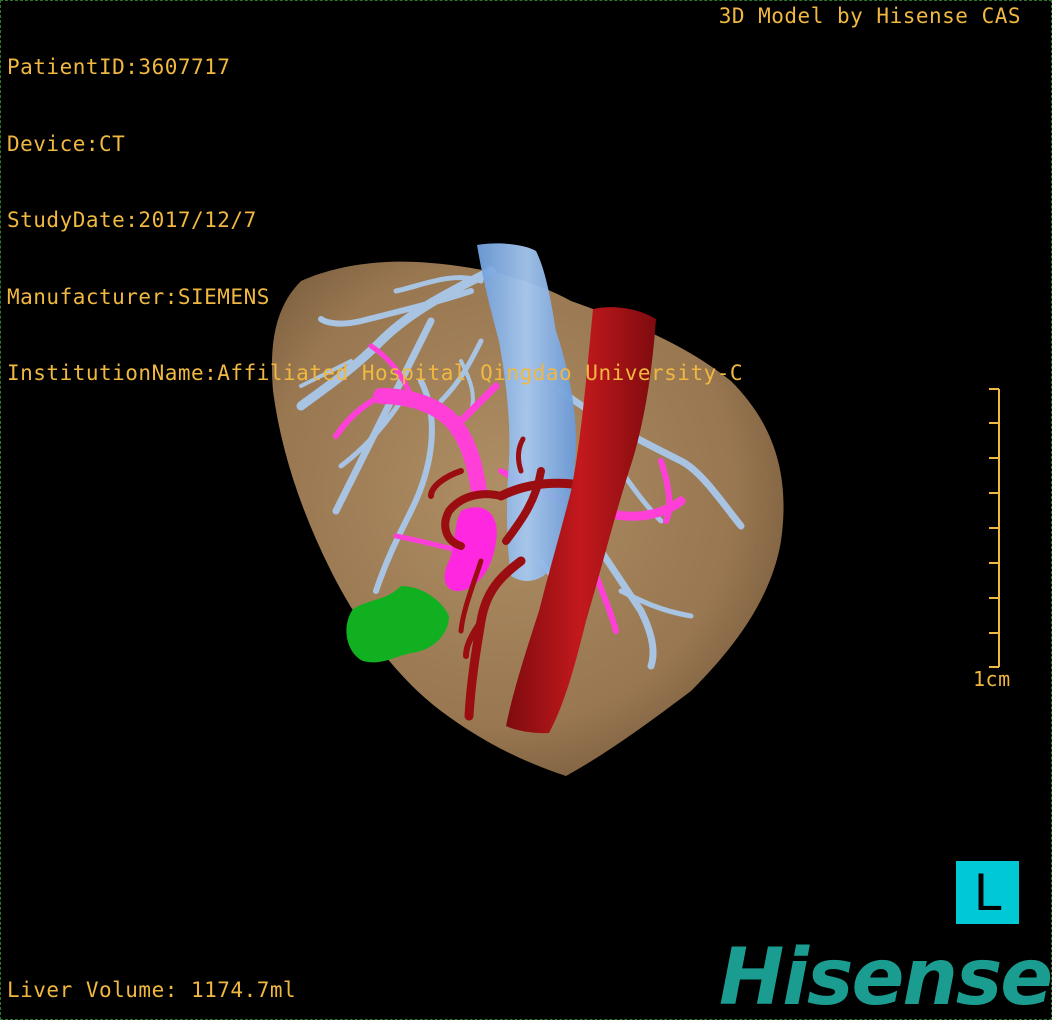 Image resolution: width=1052 pixels, height=1020 pixels. I want to click on manufacturer-text: Manufacturer:SIEMENS, so click(138, 296).